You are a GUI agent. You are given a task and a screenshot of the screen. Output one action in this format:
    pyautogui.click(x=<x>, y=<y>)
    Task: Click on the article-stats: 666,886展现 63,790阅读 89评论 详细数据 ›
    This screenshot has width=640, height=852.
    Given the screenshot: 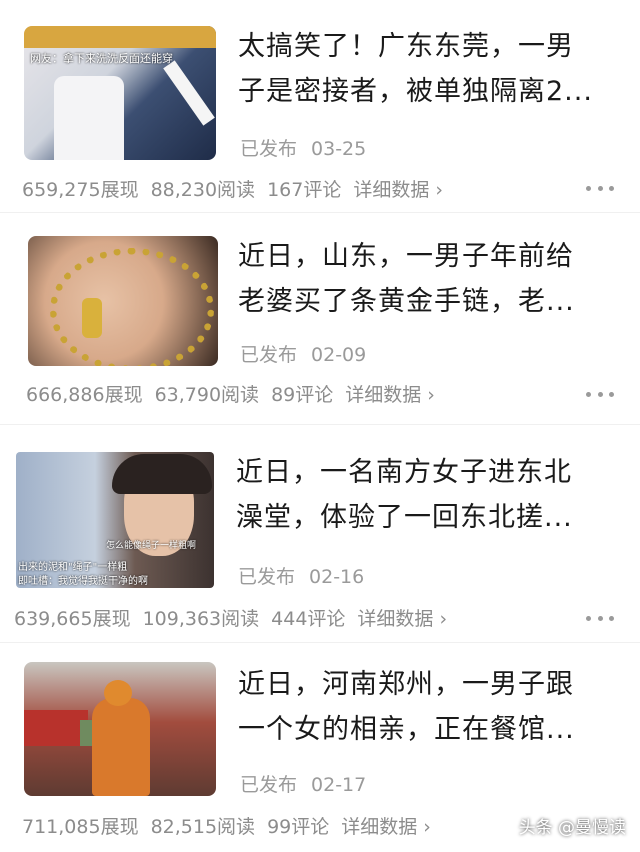 What is the action you would take?
    pyautogui.click(x=236, y=393)
    